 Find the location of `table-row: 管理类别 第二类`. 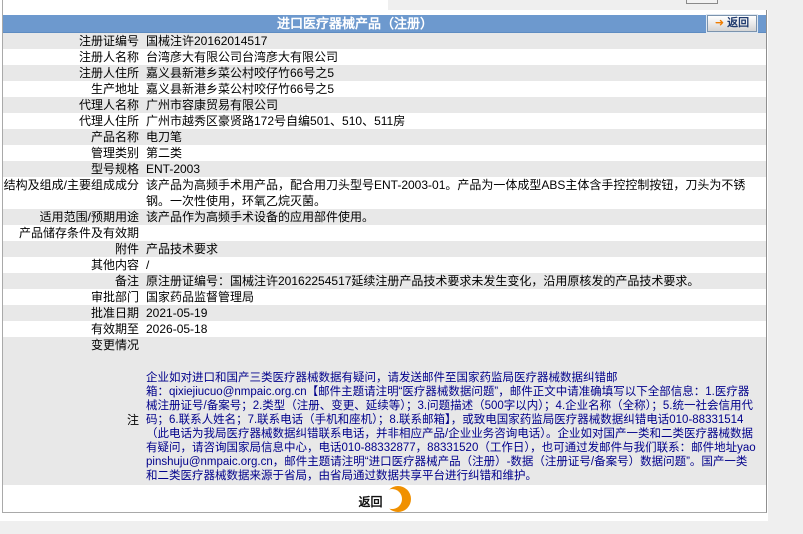

table-row: 管理类别 第二类 is located at coordinates (384, 153).